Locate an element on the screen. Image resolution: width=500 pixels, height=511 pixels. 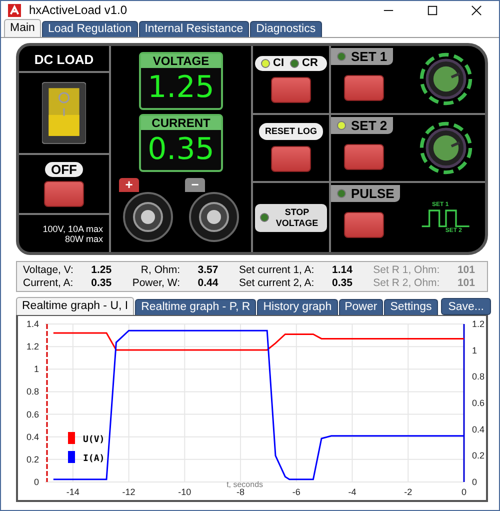
channel-label: PULSE is located at coordinates (372, 194).